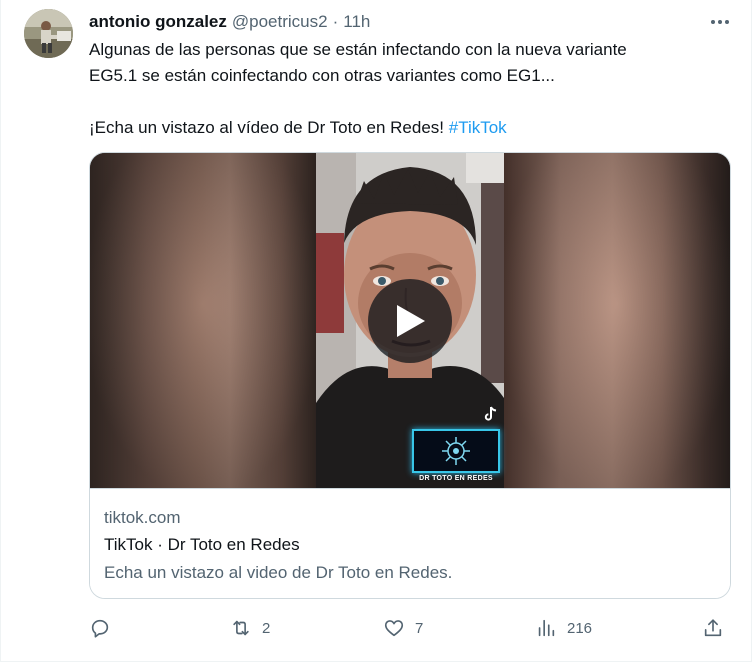 This screenshot has height=662, width=752. I want to click on timestamp: 11h, so click(356, 22).